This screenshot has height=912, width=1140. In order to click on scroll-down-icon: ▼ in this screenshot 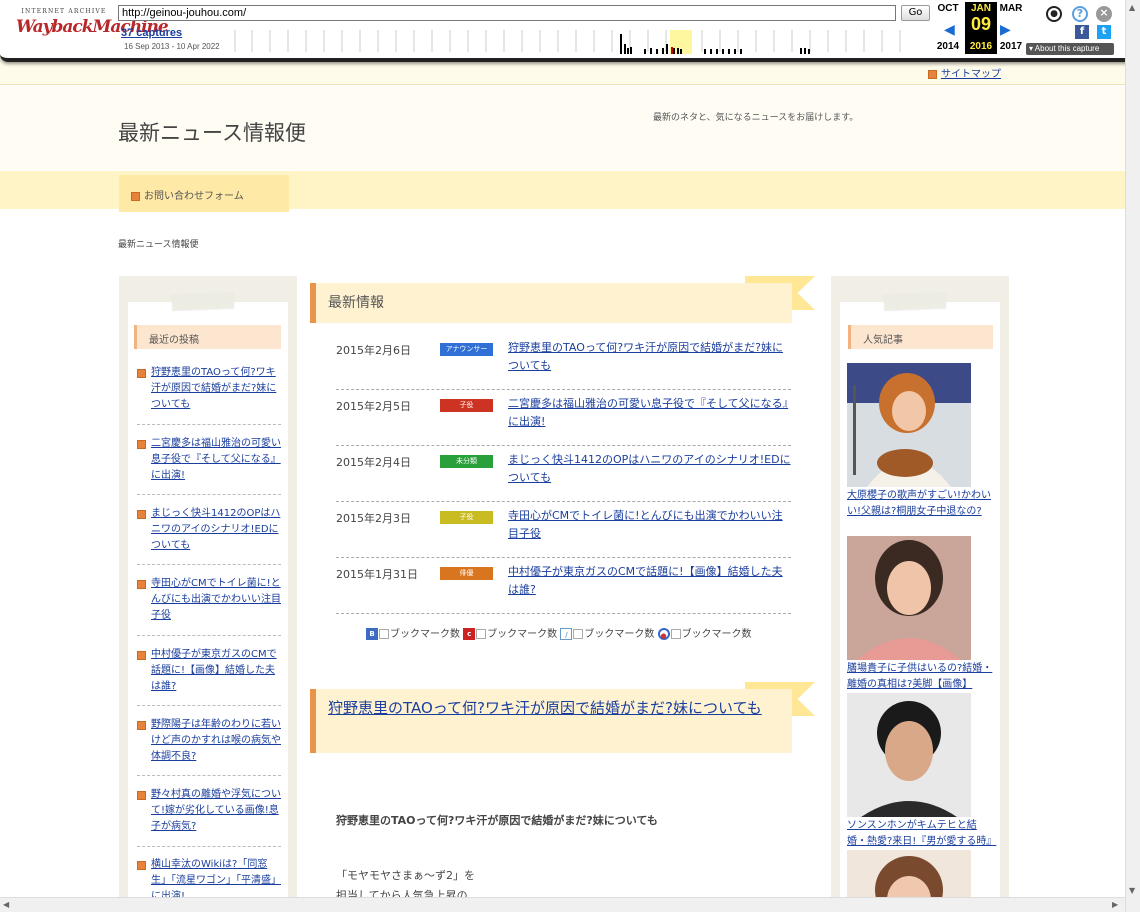, I will do `click(1132, 890)`.